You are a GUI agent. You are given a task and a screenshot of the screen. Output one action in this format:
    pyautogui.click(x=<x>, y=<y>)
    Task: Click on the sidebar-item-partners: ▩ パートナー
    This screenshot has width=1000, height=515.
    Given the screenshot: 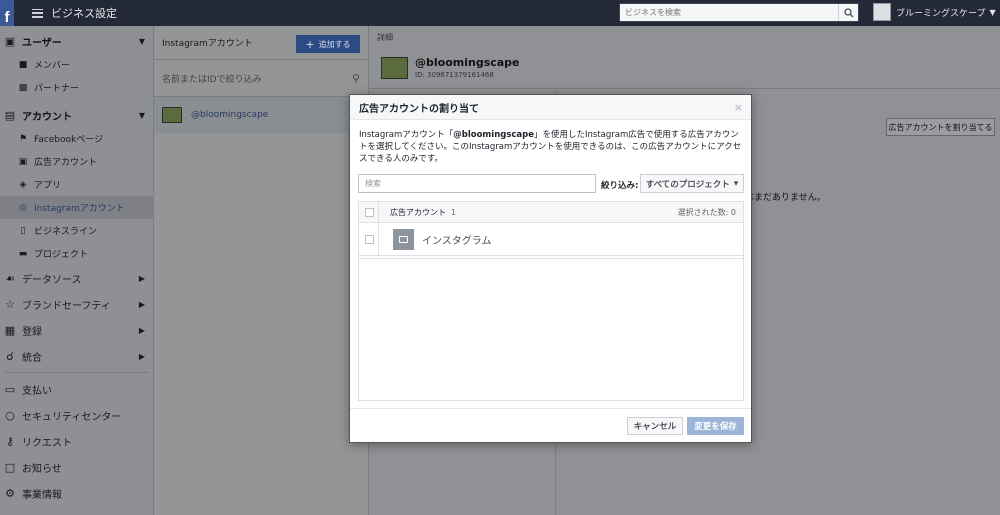 What is the action you would take?
    pyautogui.click(x=76, y=87)
    